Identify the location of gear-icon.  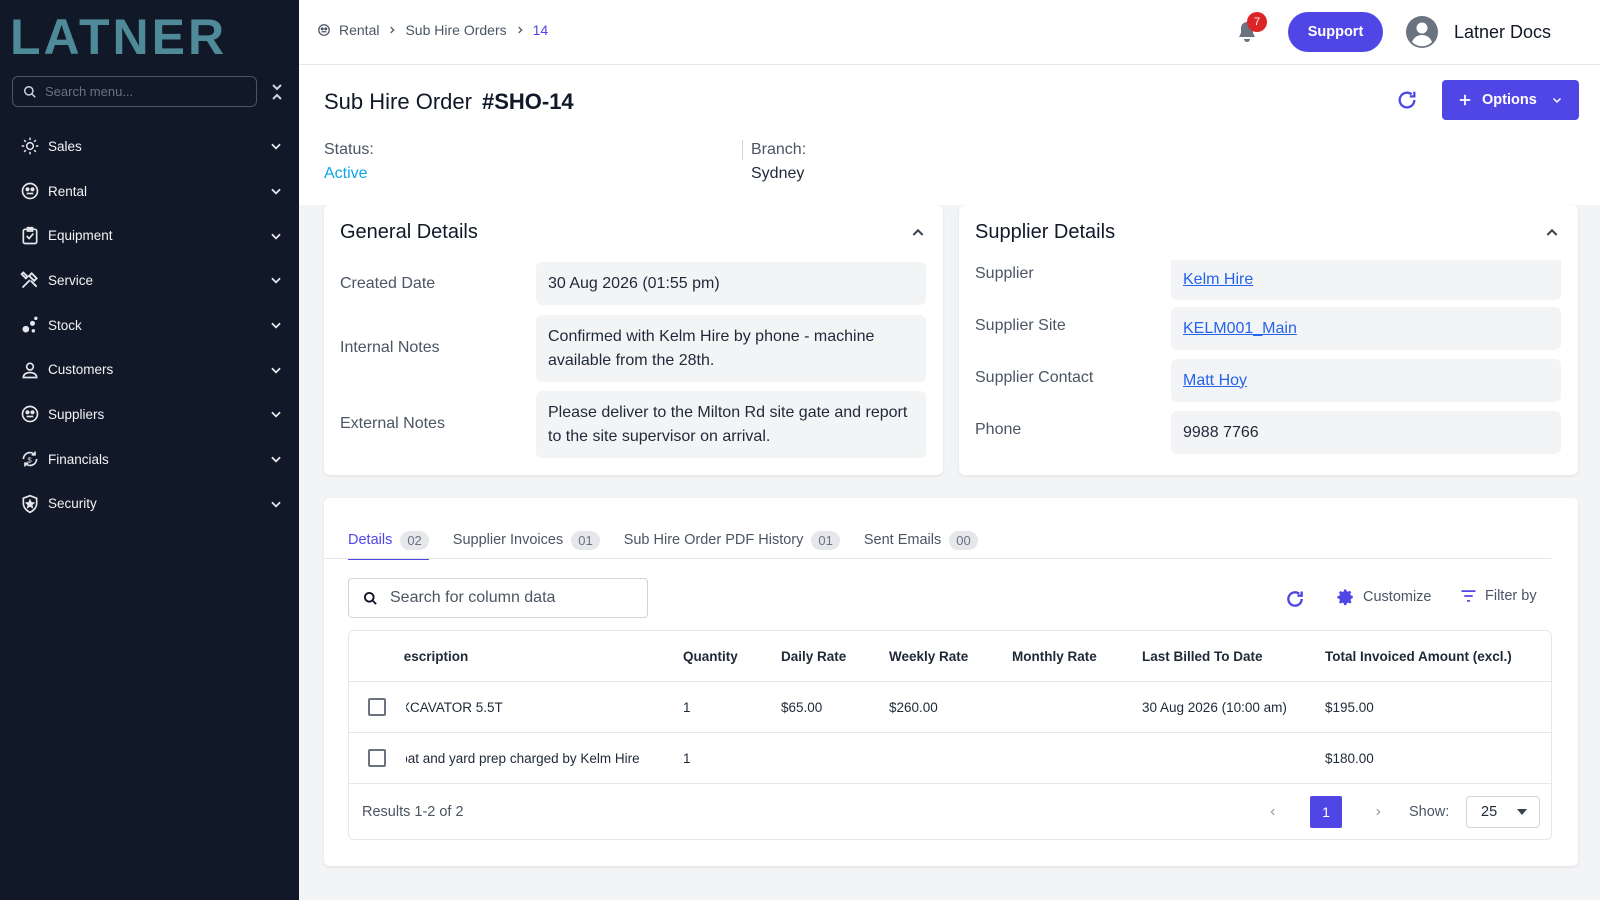
(1345, 597).